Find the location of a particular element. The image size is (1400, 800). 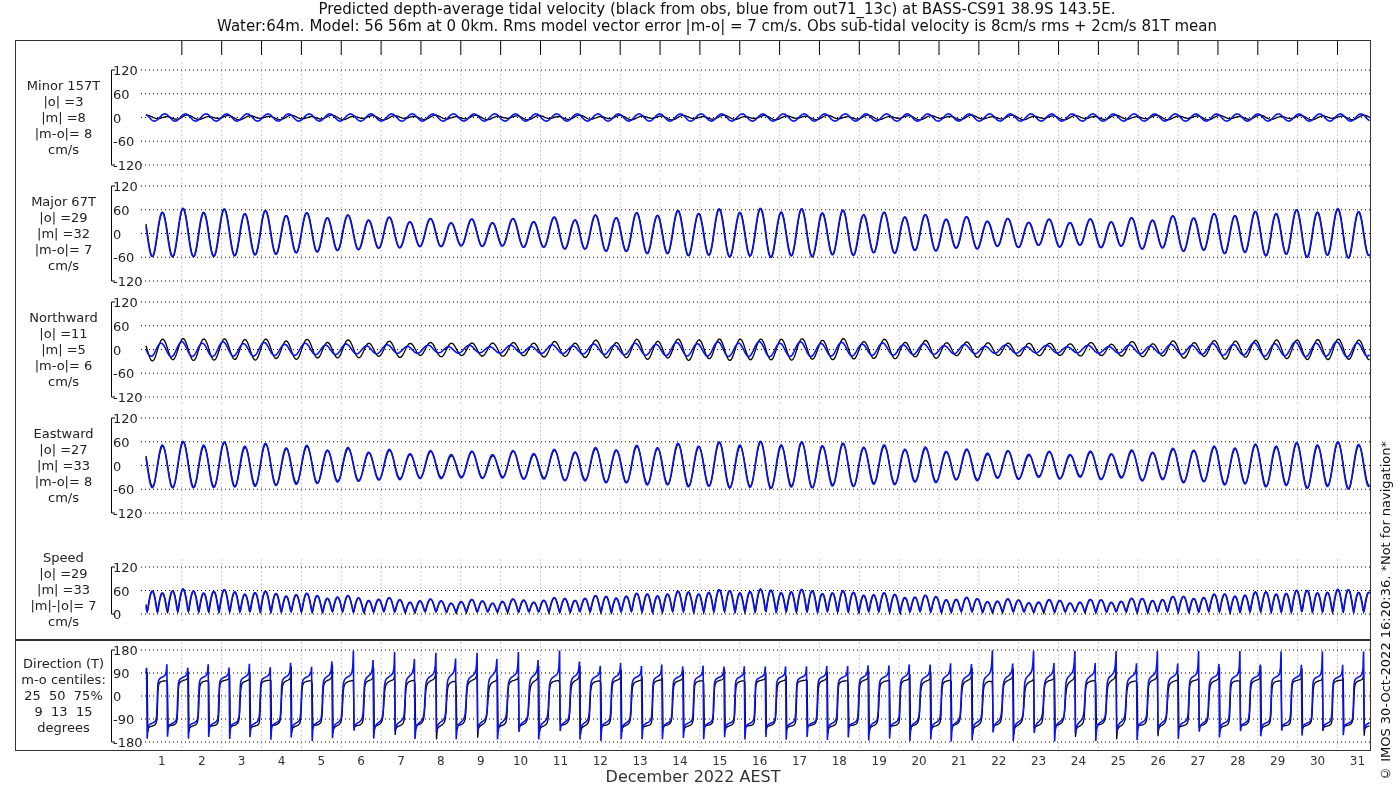

day-label: 21 is located at coordinates (959, 761).